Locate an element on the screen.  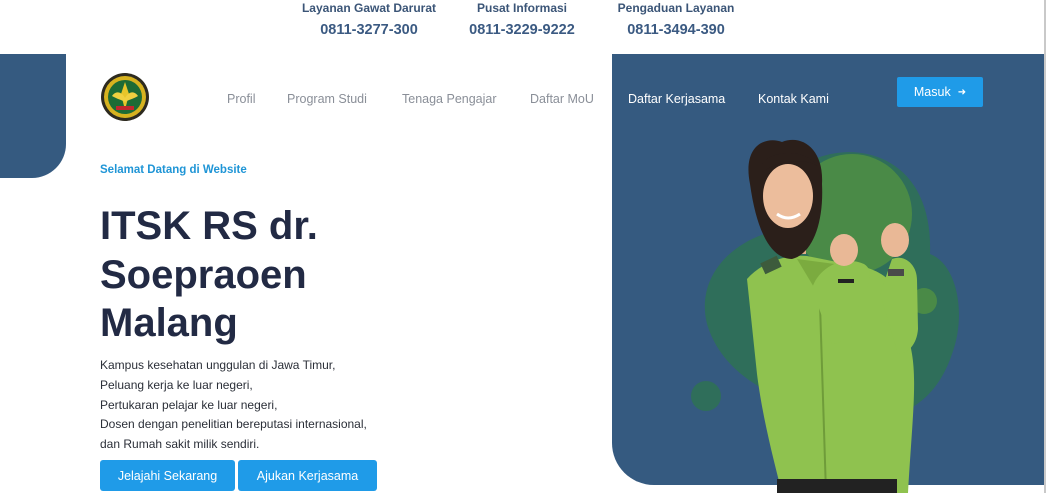
contact-emergency-label: Layanan Gawat Darurat is located at coordinates (369, 8).